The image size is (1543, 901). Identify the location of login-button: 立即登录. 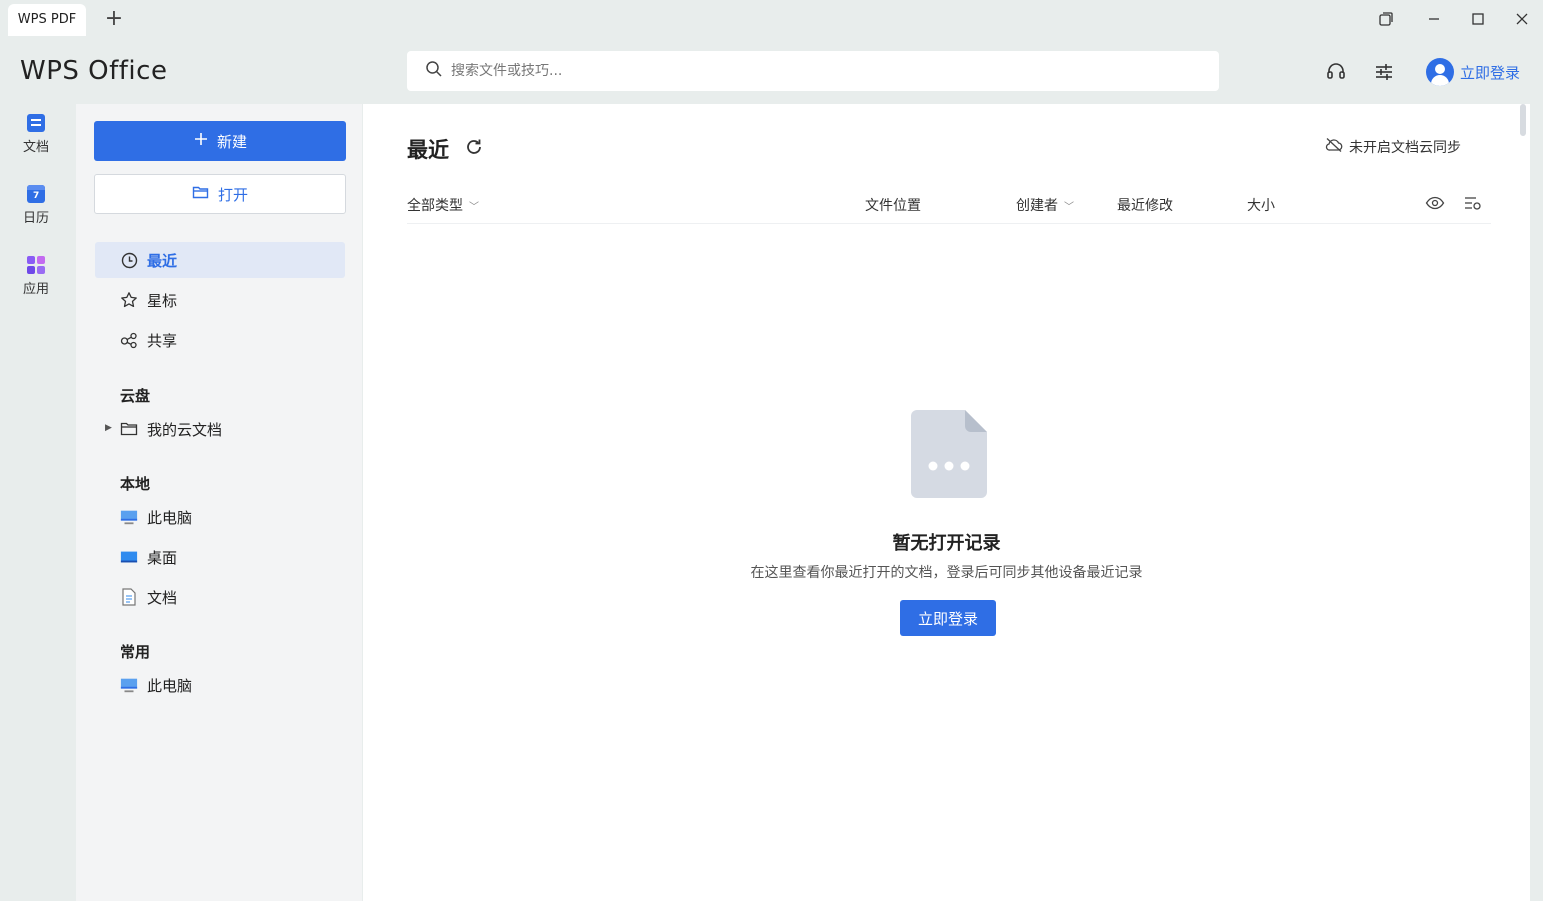
(948, 618).